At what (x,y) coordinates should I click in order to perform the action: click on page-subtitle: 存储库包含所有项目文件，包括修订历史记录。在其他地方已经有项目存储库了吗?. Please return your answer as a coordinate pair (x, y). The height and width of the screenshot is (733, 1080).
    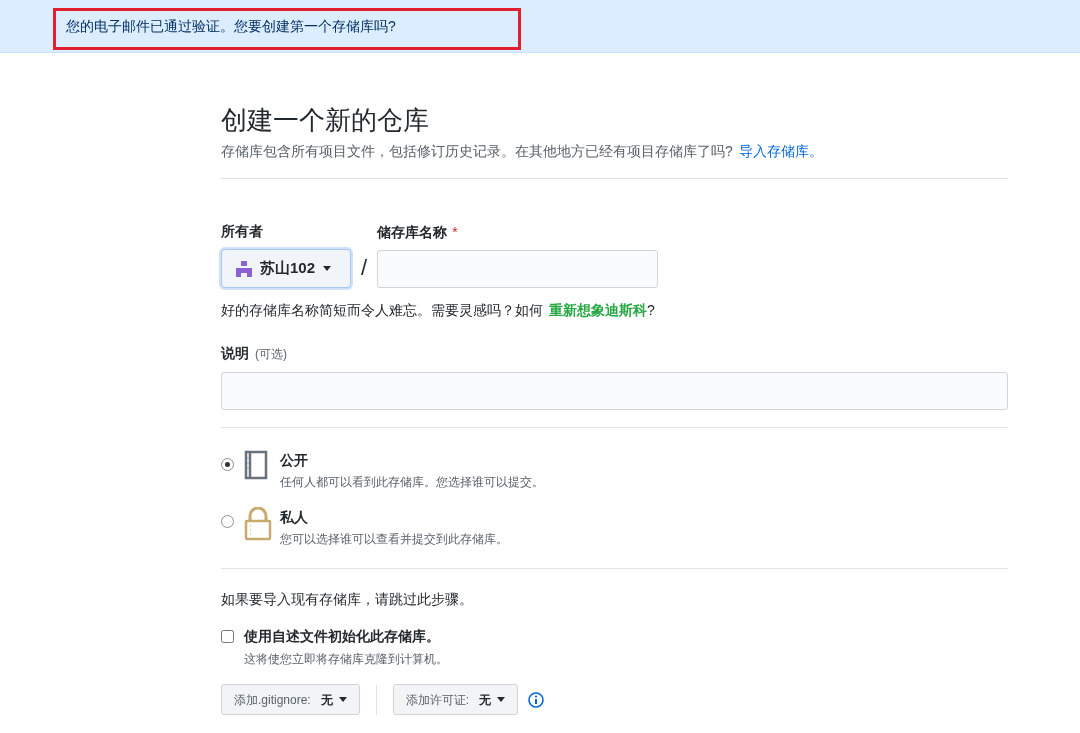
    Looking at the image, I should click on (477, 151).